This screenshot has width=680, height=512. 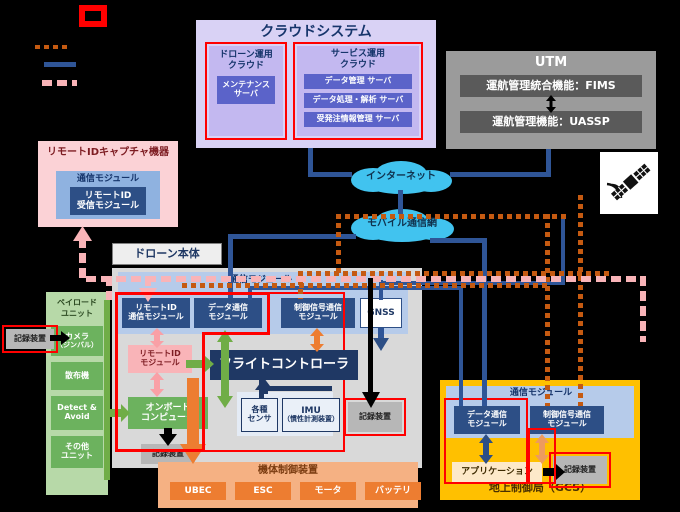 I want to click on utm-panel: UTM 運航管理統合機能：FIMS 運航管理機能：UASSP, so click(x=551, y=100).